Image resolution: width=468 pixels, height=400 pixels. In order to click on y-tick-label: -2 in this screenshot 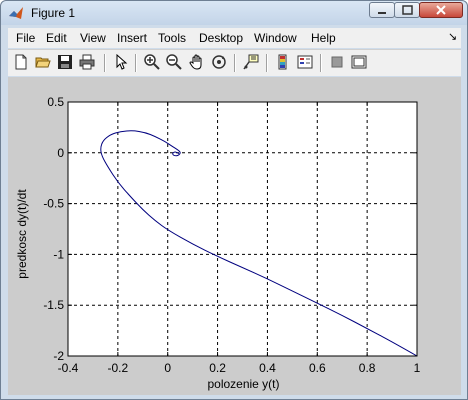, I will do `click(58, 356)`.